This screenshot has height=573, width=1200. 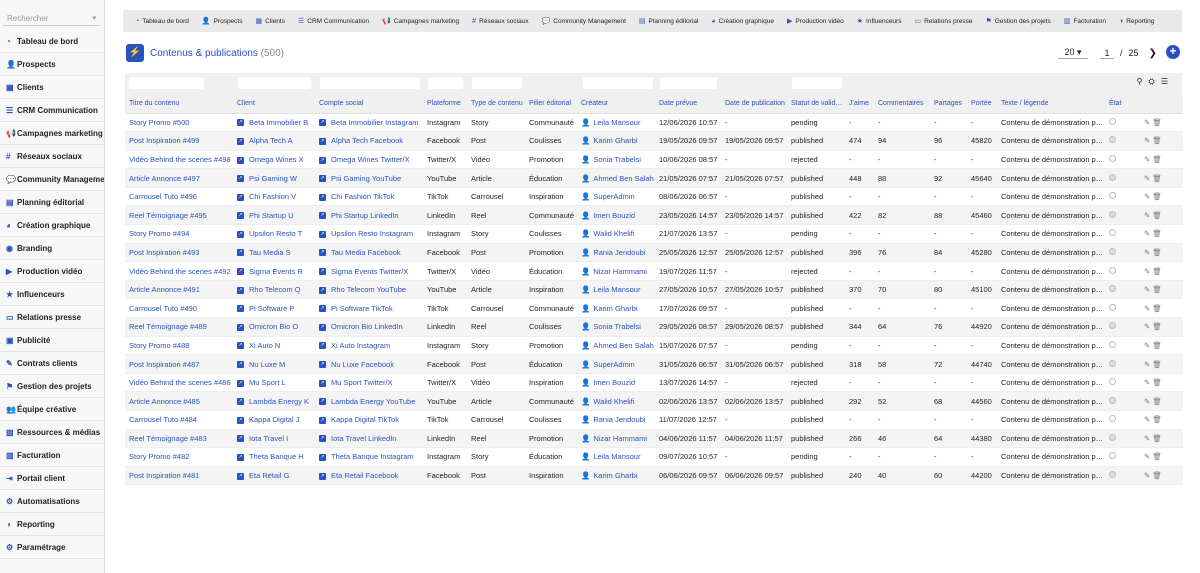 What do you see at coordinates (164, 140) in the screenshot?
I see `cell-text: Post Inspiration #499` at bounding box center [164, 140].